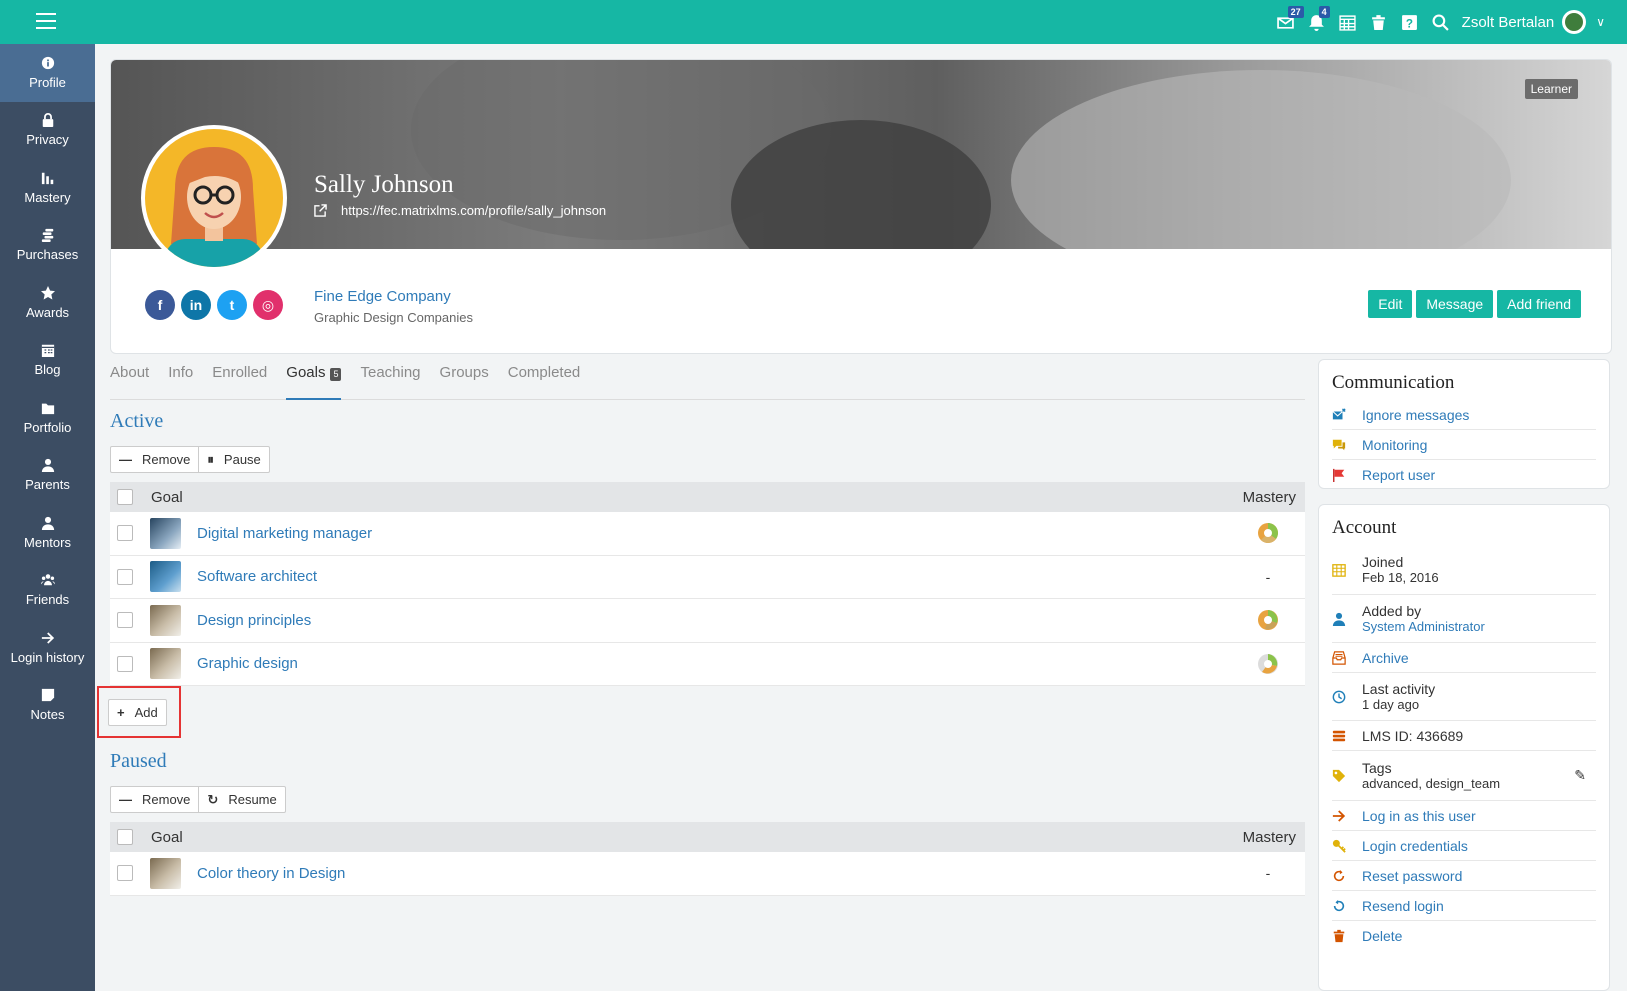  Describe the element at coordinates (1464, 658) in the screenshot. I see `archive-item: Archive` at that location.